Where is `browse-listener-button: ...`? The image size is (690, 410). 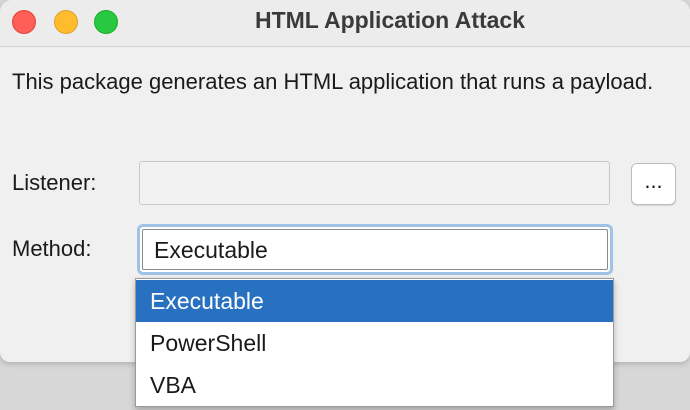 browse-listener-button: ... is located at coordinates (653, 184).